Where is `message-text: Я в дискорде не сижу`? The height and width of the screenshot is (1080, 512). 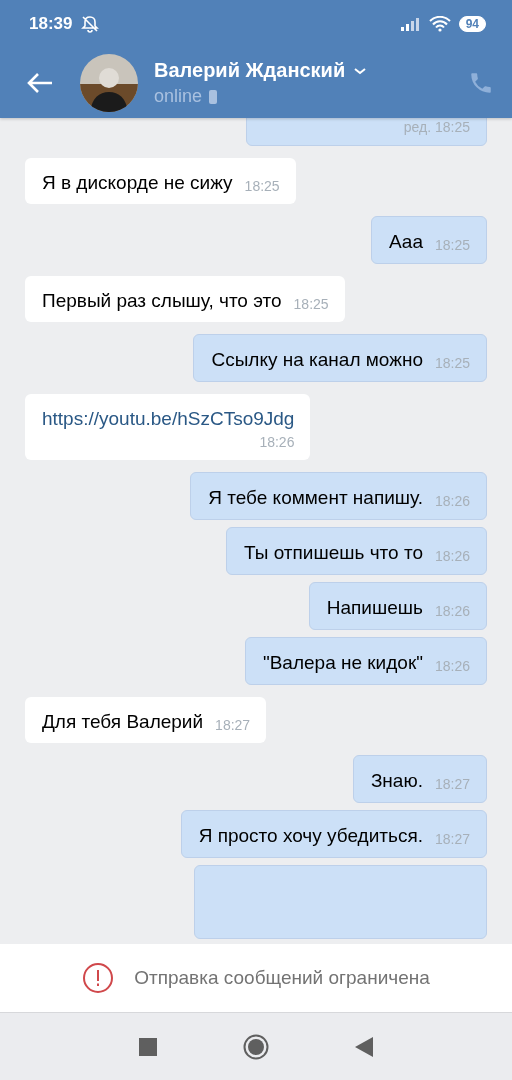
message-text: Я в дискорде не сижу is located at coordinates (137, 183).